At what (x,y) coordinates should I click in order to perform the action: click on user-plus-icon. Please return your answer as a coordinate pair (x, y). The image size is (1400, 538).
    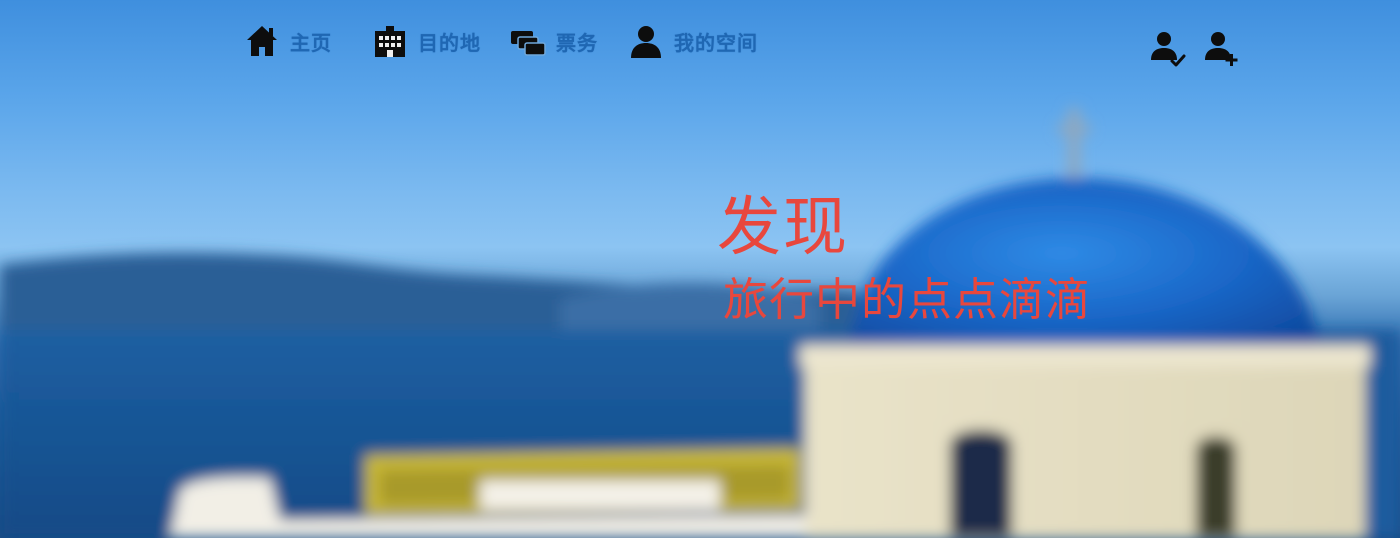
    Looking at the image, I should click on (1223, 49).